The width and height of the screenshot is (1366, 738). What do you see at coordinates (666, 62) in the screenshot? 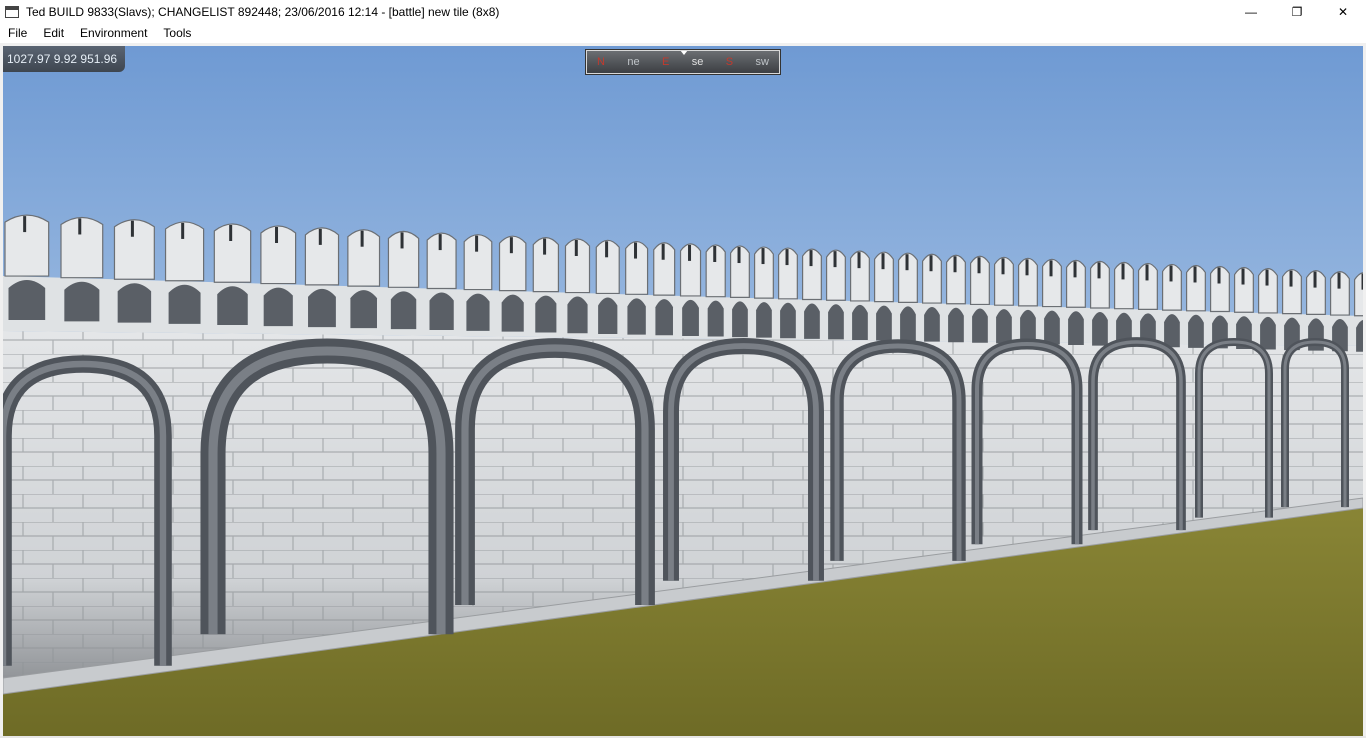
I see `compass-label-e: E` at bounding box center [666, 62].